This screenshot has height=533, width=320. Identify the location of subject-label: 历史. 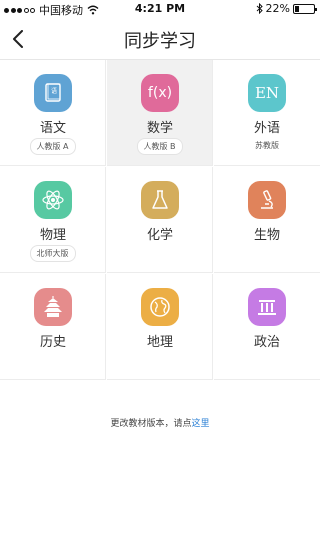
(52, 342).